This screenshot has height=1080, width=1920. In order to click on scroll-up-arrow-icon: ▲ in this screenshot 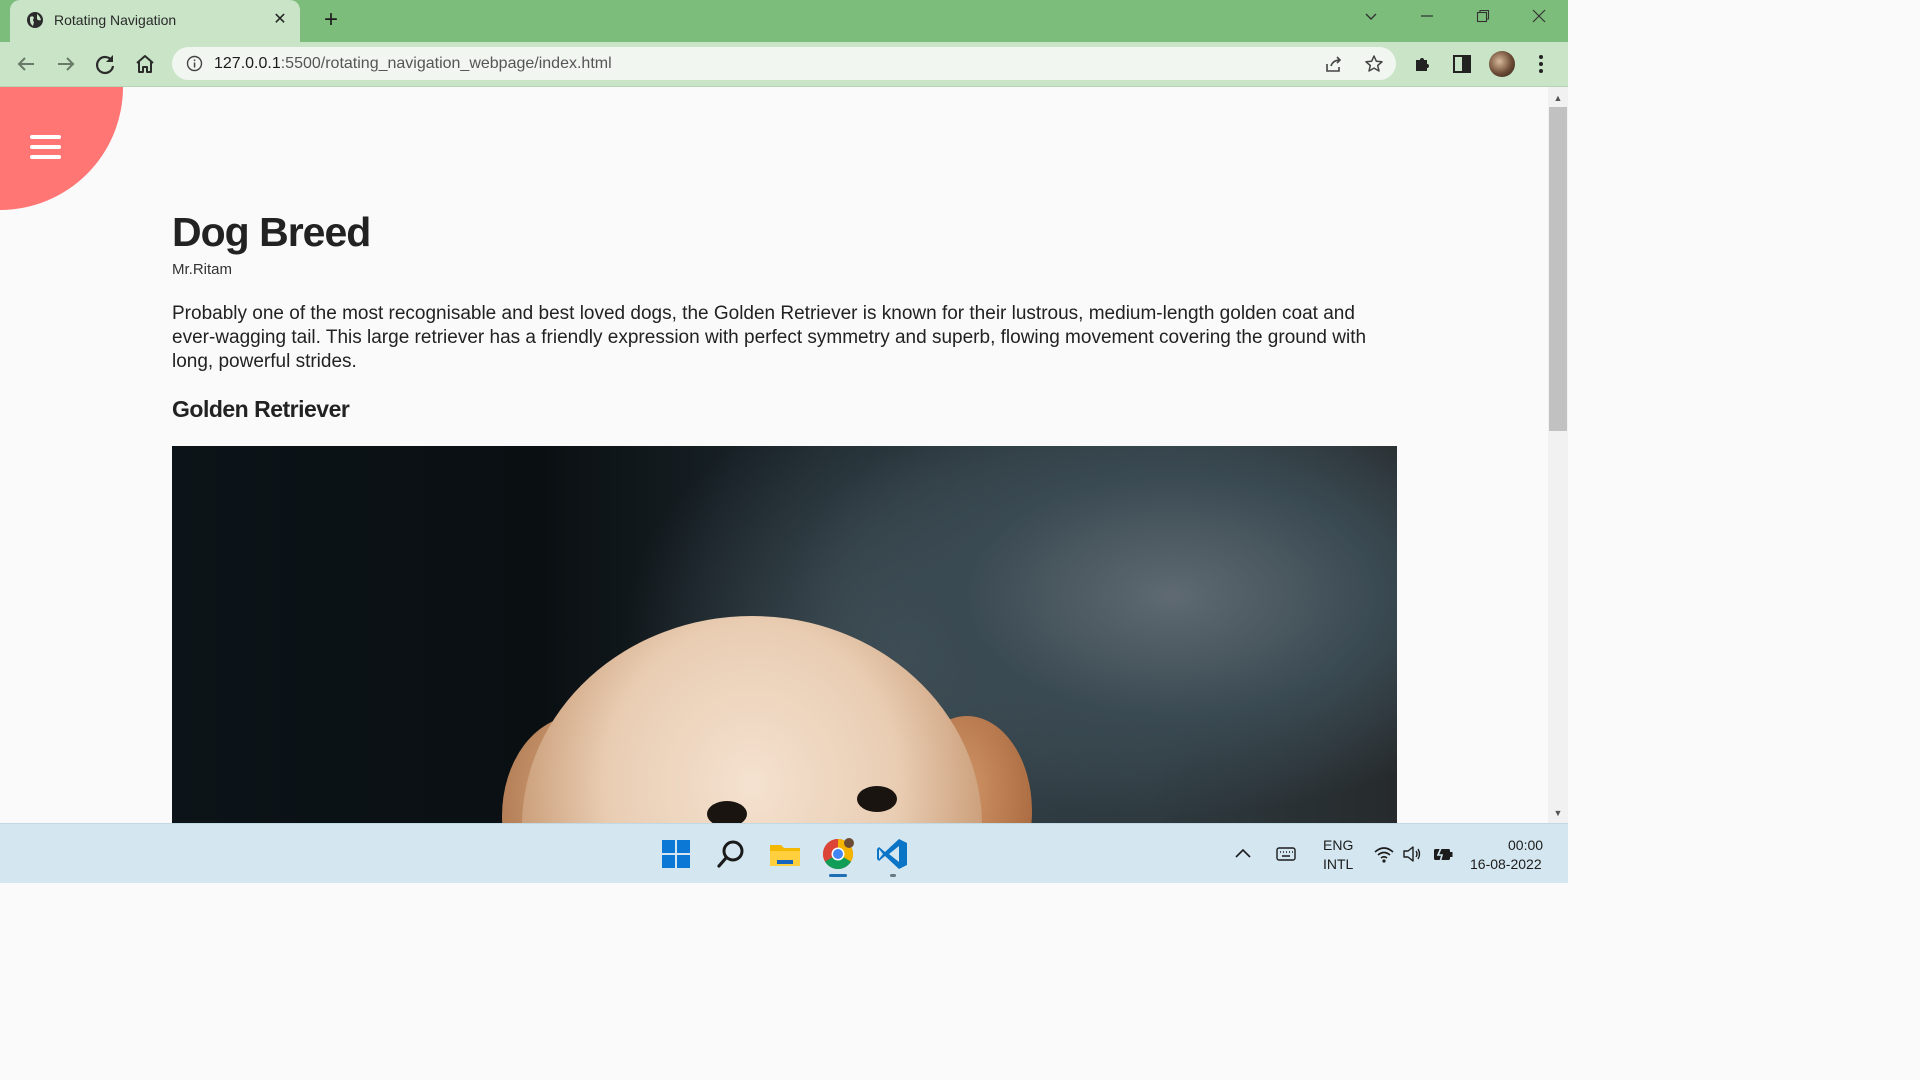, I will do `click(1558, 98)`.